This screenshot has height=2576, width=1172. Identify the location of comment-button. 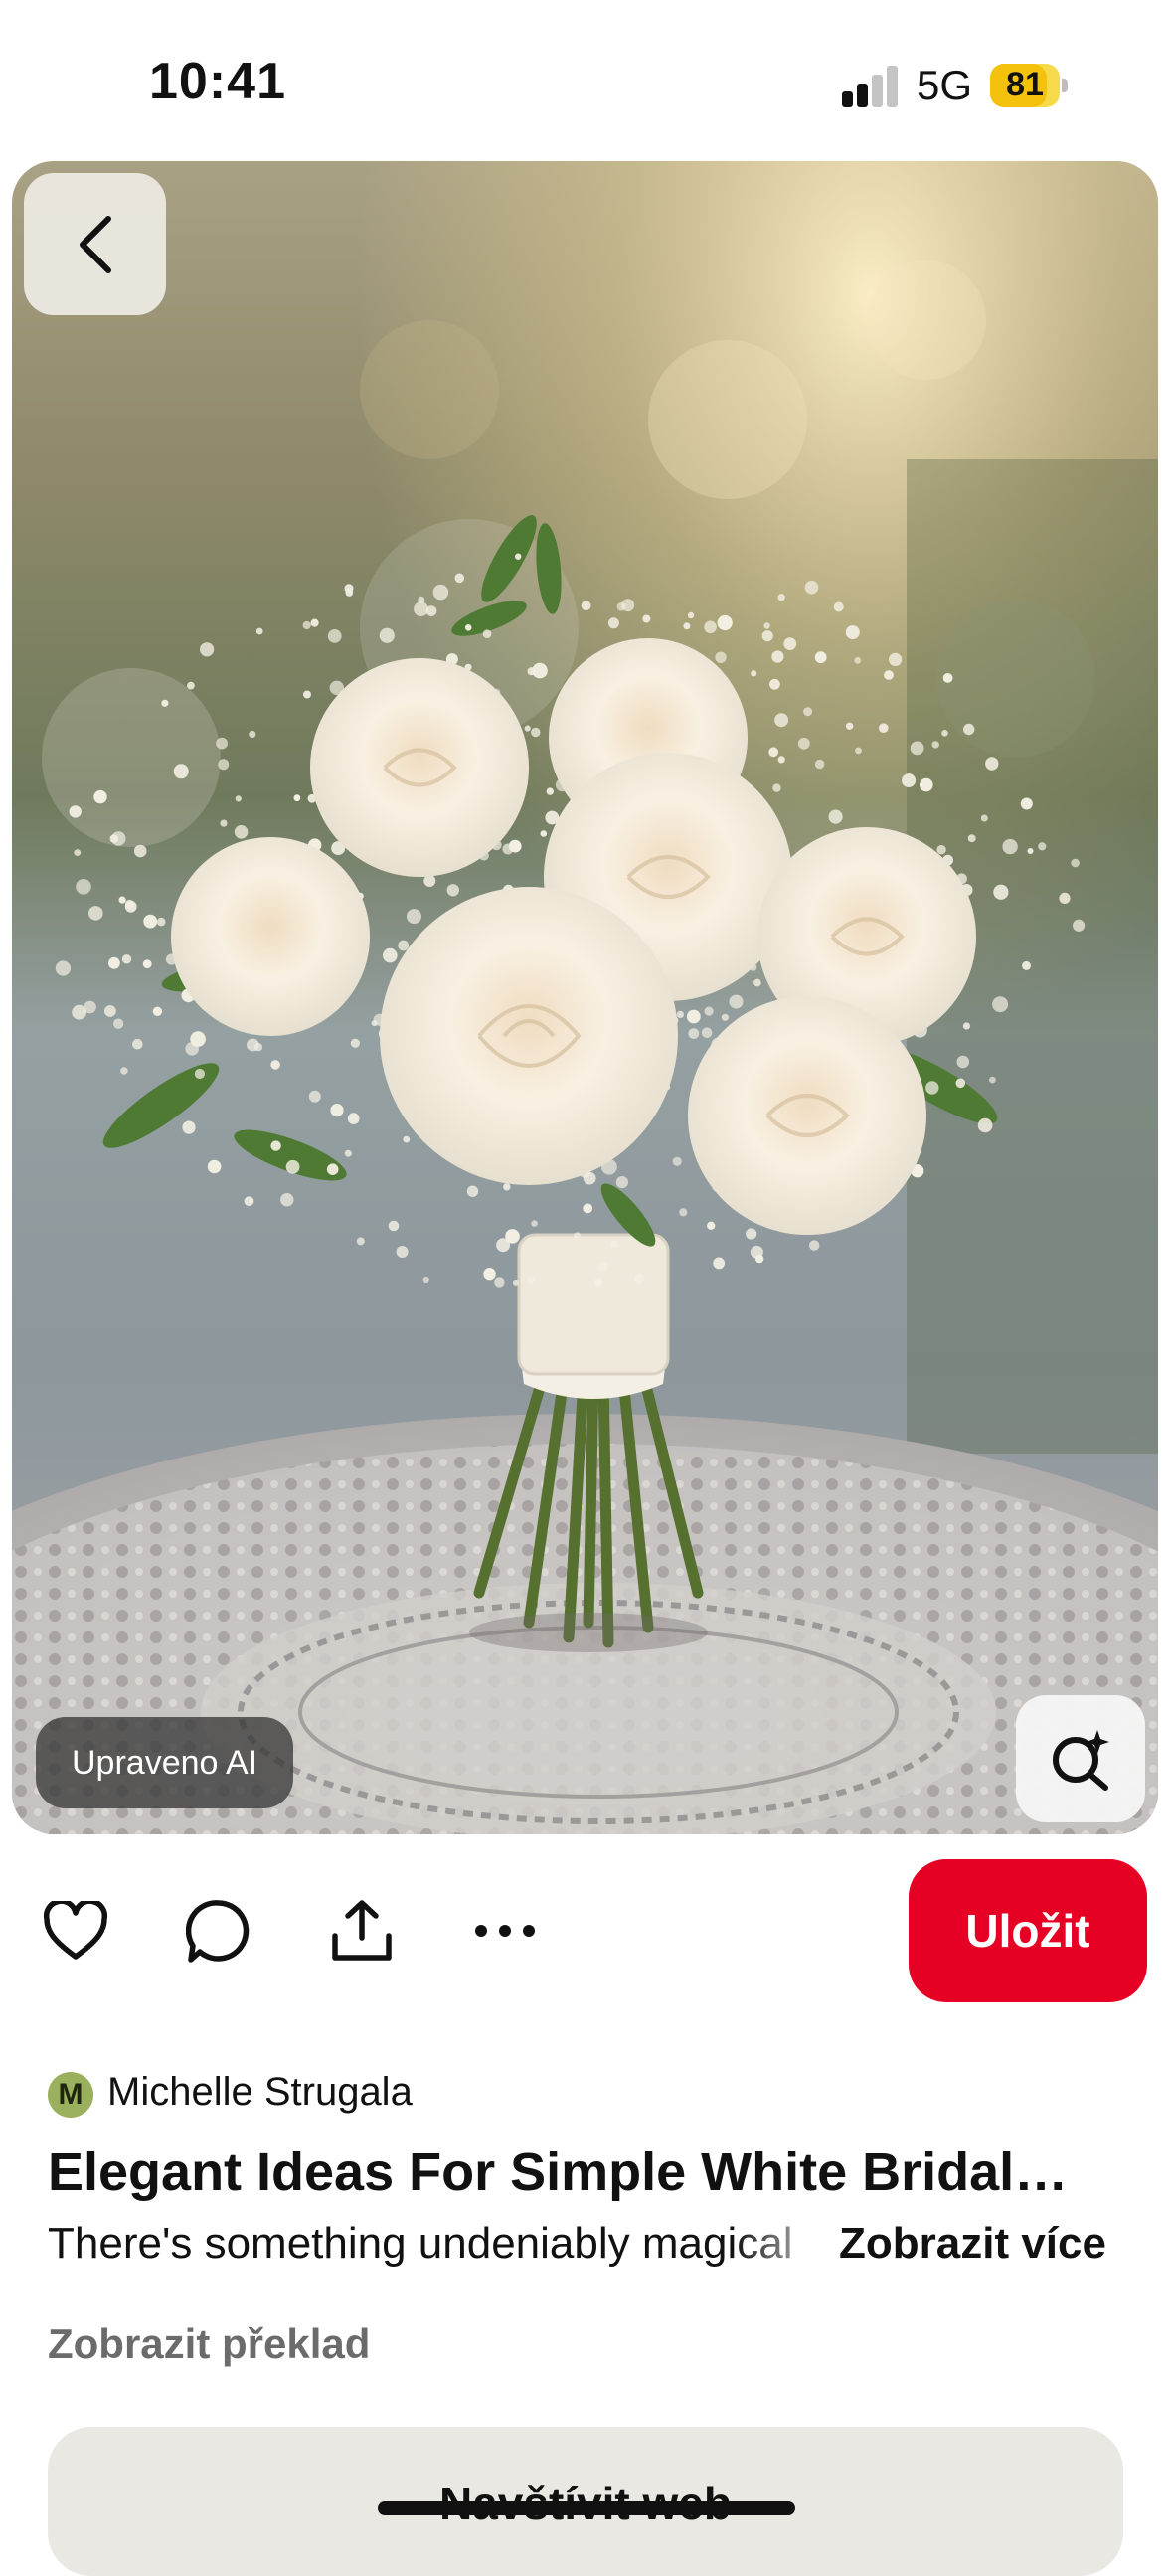
(218, 1931).